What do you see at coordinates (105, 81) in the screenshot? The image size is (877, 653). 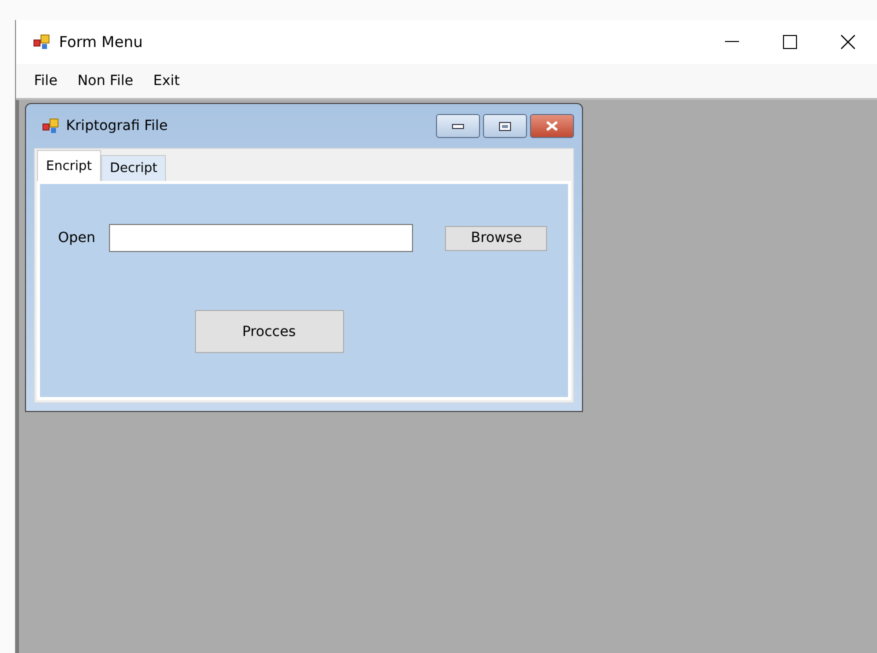 I see `menu-item: Non File` at bounding box center [105, 81].